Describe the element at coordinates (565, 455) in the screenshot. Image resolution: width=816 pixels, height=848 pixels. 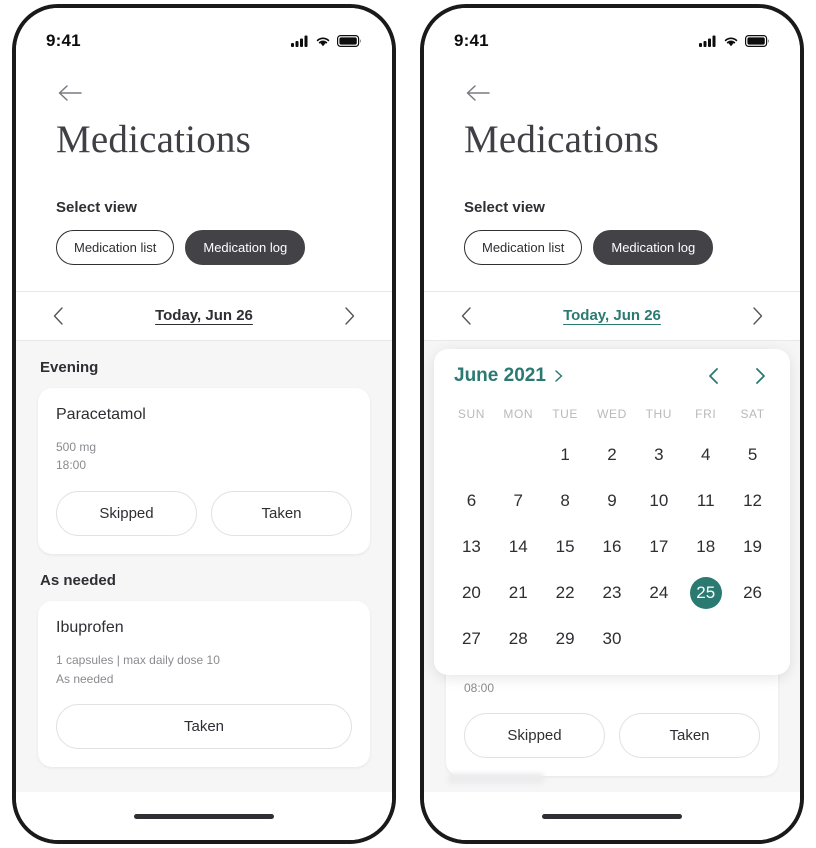
I see `calendar-day: 1` at that location.